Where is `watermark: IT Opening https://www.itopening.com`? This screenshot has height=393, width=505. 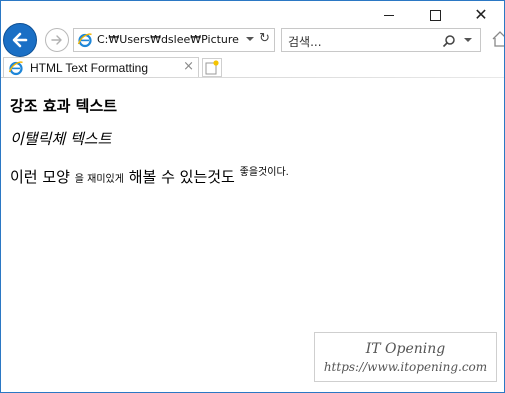 watermark: IT Opening https://www.itopening.com is located at coordinates (405, 357).